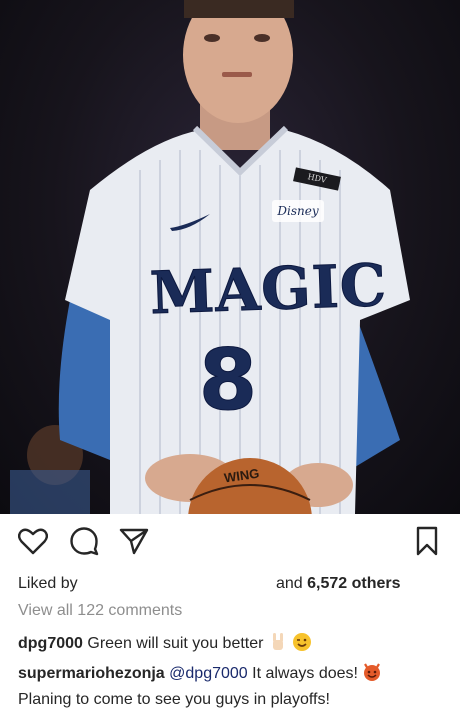  Describe the element at coordinates (91, 673) in the screenshot. I see `comment-username: supermariohezonja` at that location.